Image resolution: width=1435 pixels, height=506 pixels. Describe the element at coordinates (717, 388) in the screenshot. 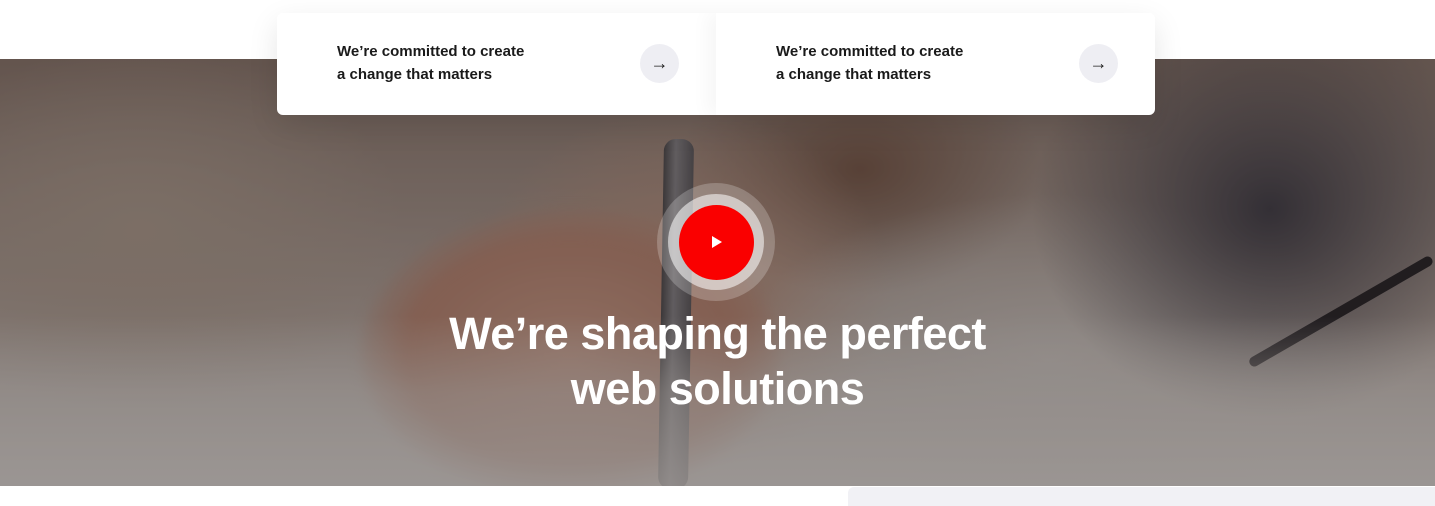

I see `hero-headline-line-2: web solutions` at that location.